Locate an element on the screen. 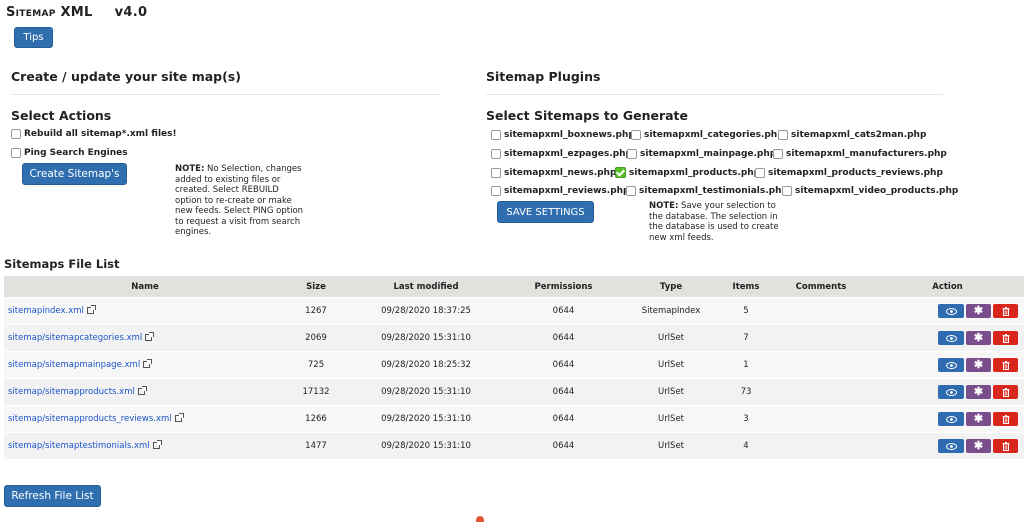 This screenshot has width=1026, height=522. file-link: sitemap/sitemaptestimonials.xml is located at coordinates (79, 446).